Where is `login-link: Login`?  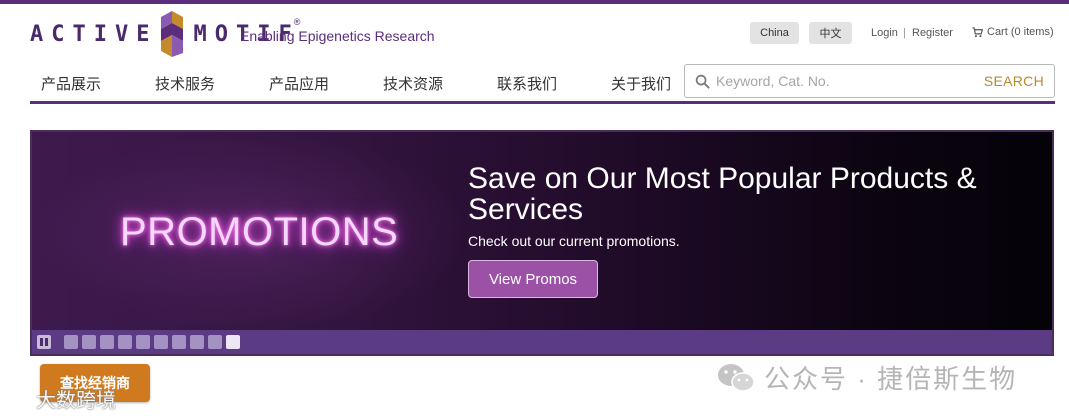
login-link: Login is located at coordinates (884, 33).